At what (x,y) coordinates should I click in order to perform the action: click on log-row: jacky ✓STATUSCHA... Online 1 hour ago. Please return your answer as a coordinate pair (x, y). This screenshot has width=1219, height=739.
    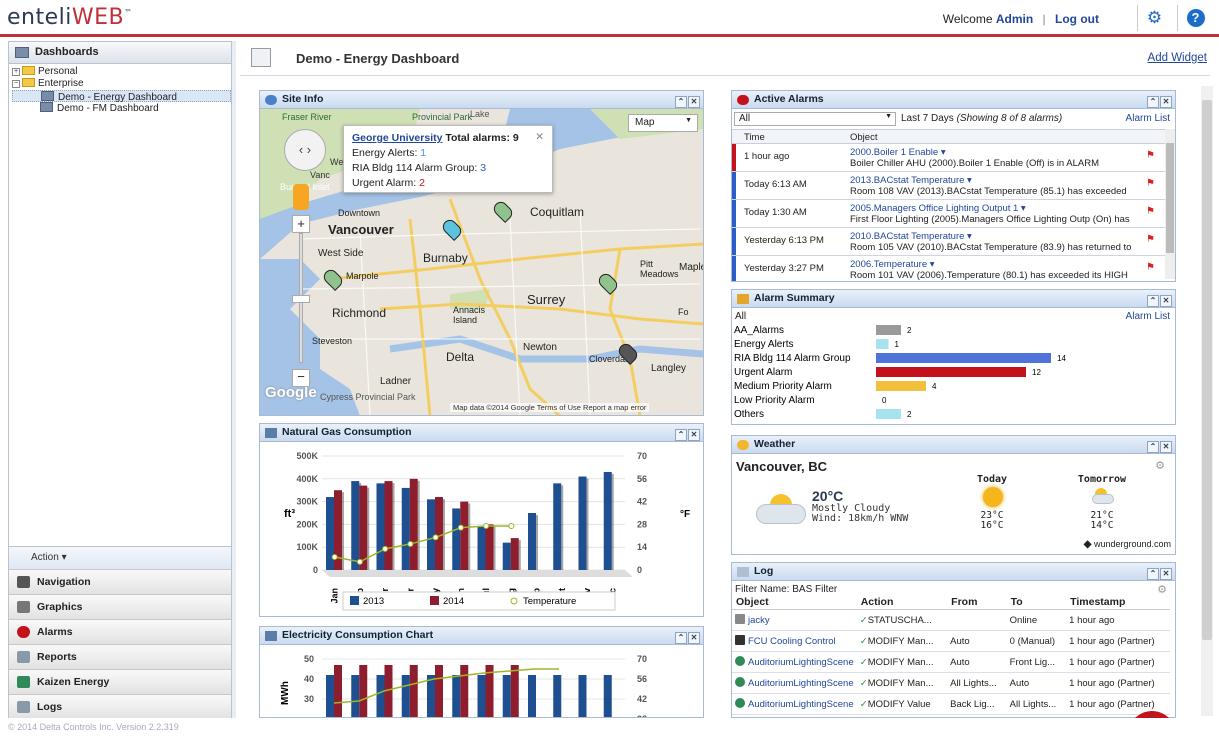
    Looking at the image, I should click on (951, 620).